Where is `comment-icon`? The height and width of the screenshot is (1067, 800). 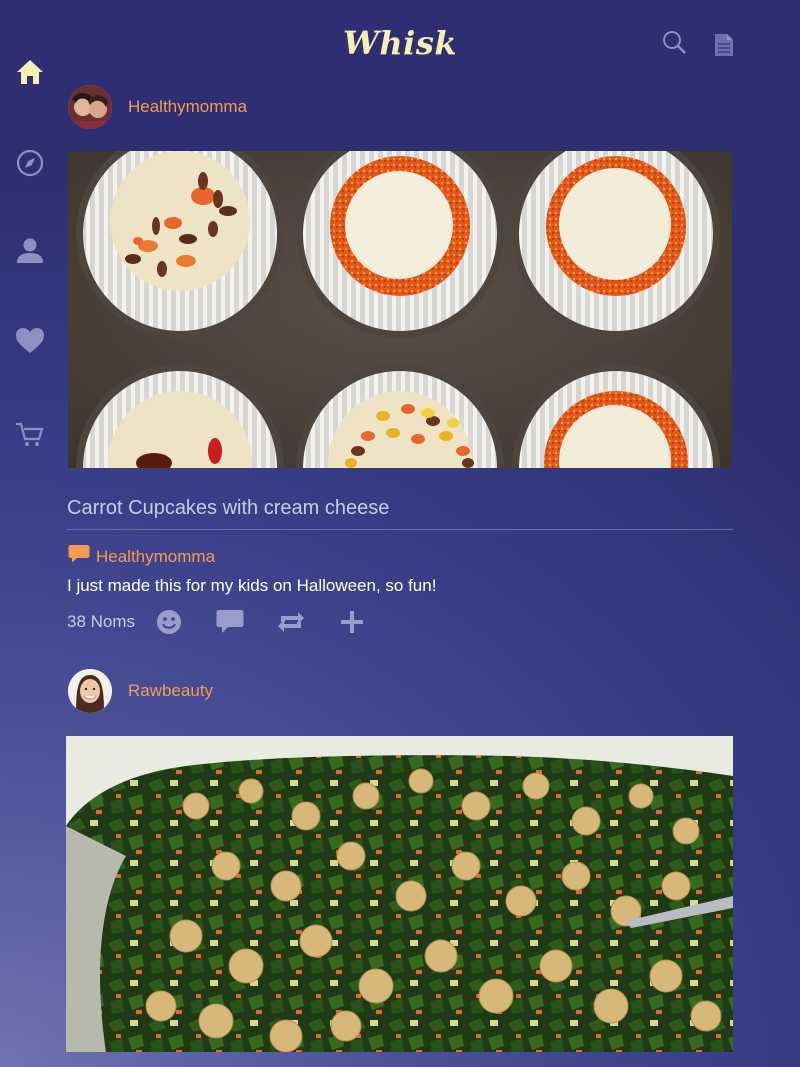
comment-icon is located at coordinates (230, 622).